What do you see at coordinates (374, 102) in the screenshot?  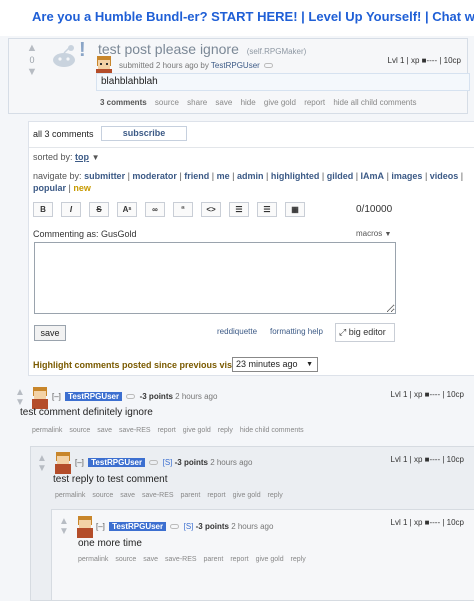 I see `hide-child-comments-link: hide all child comments` at bounding box center [374, 102].